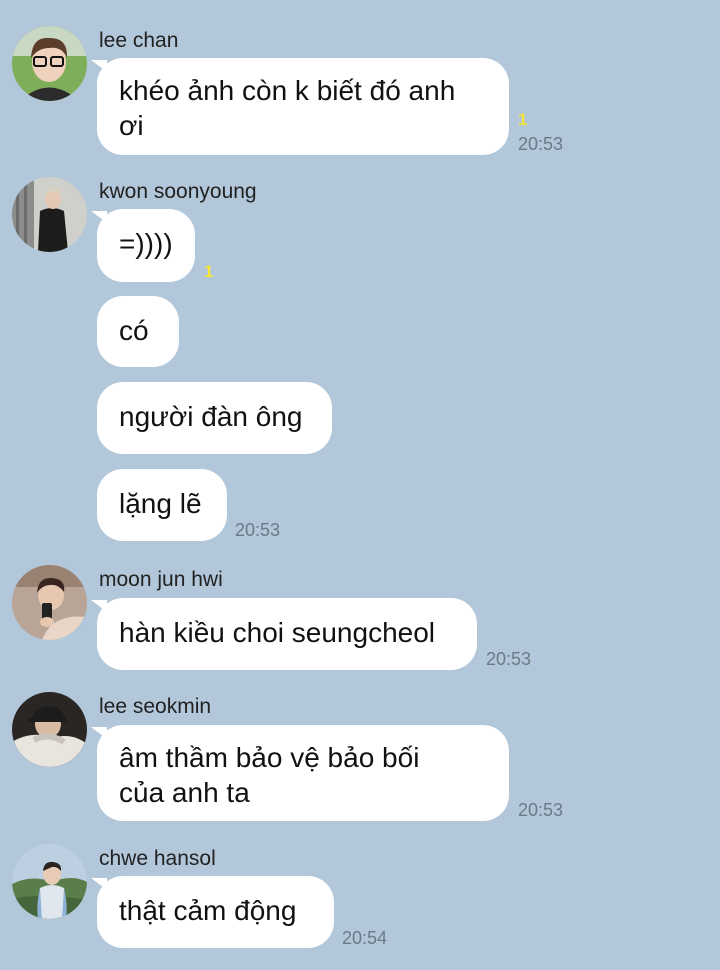 The image size is (720, 970). Describe the element at coordinates (178, 191) in the screenshot. I see `sender-name: kwon soonyoung` at that location.